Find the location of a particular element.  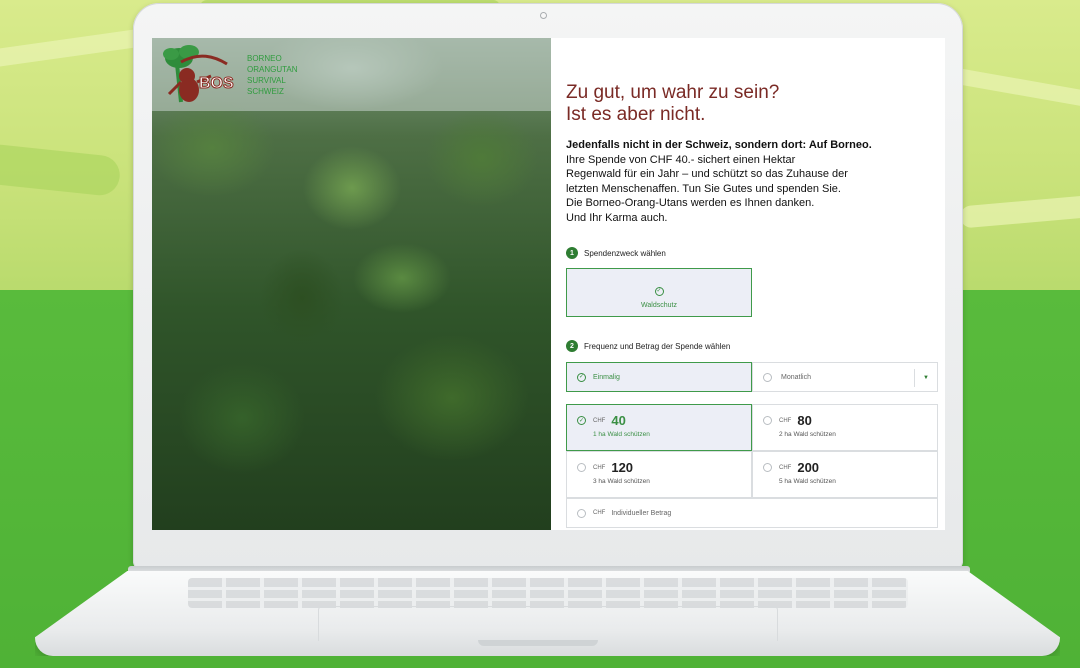

logo-wordmark: BORNEO ORANGUTAN SURVIVAL SCHWEIZ is located at coordinates (272, 75).